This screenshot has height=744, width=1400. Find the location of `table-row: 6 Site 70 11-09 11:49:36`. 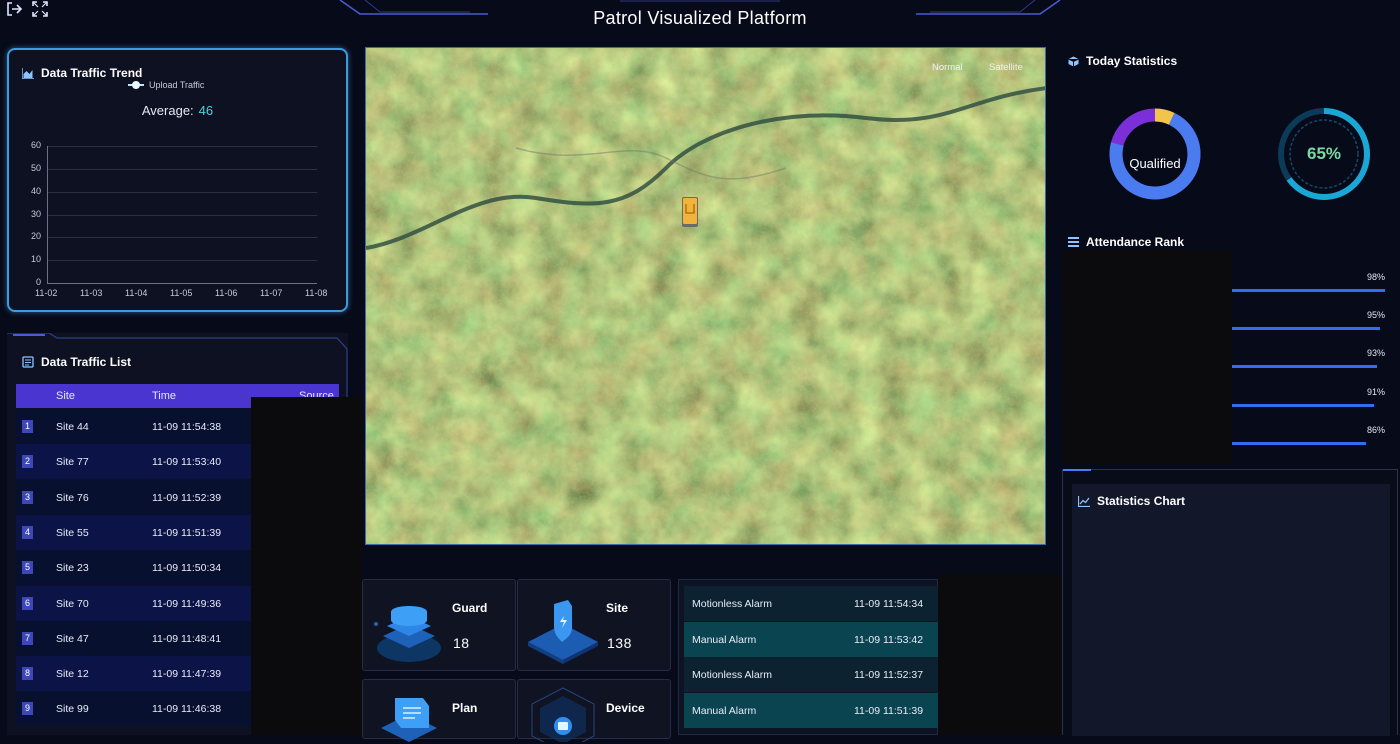

table-row: 6 Site 70 11-09 11:49:36 is located at coordinates (134, 603).